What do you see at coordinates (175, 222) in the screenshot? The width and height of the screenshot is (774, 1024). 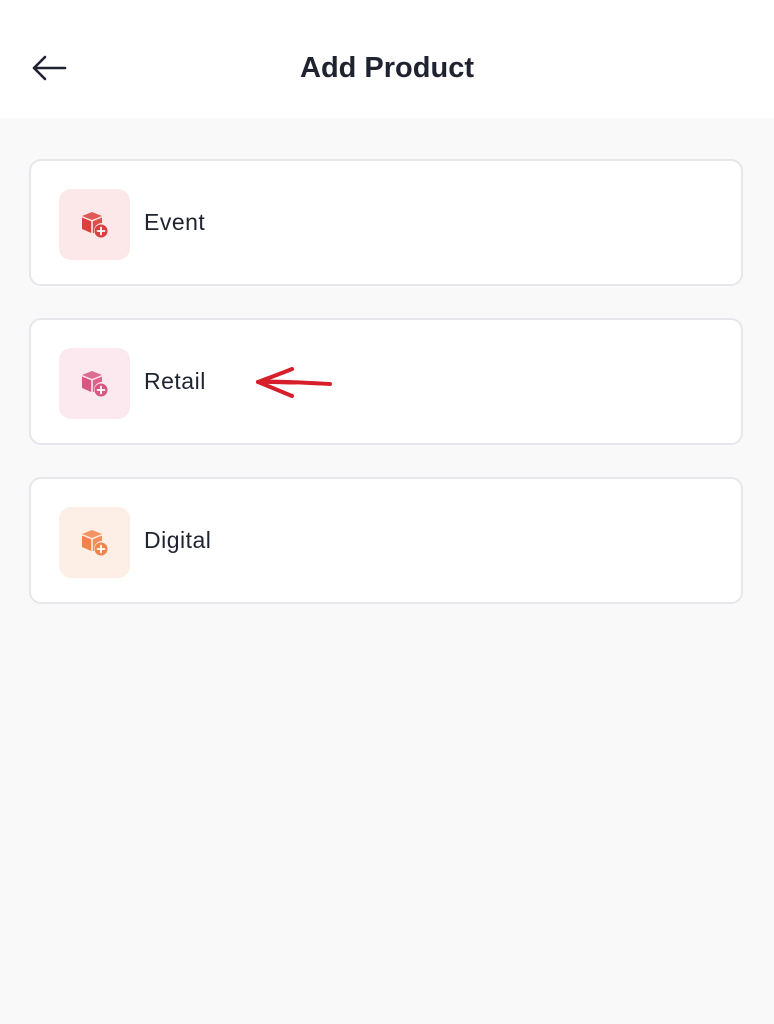 I see `option-label-event: Event` at bounding box center [175, 222].